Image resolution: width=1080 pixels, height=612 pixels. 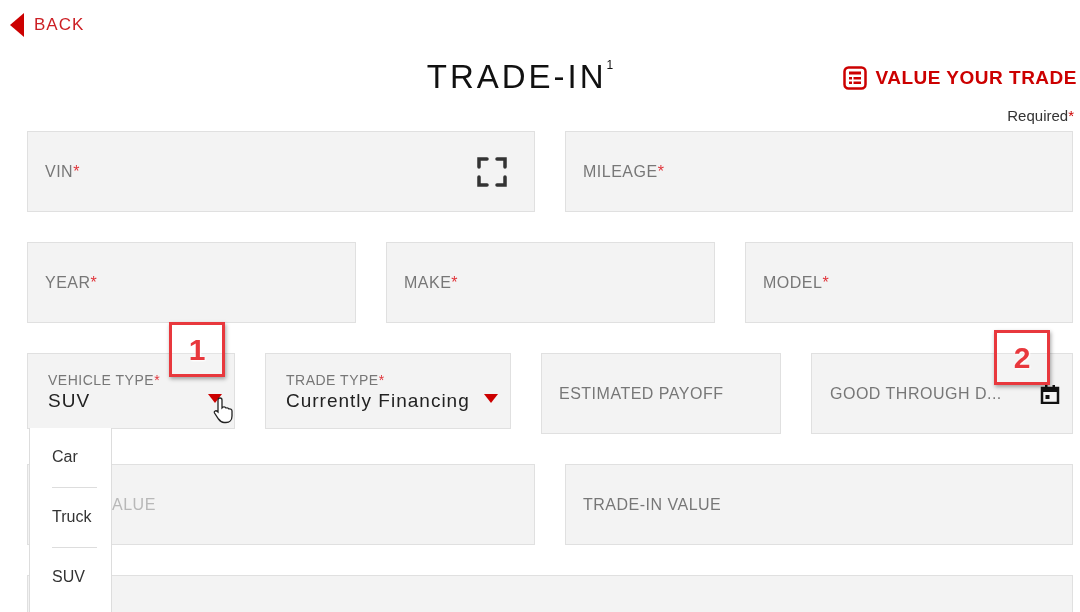 I want to click on annotation-marker: 1, so click(x=197, y=349).